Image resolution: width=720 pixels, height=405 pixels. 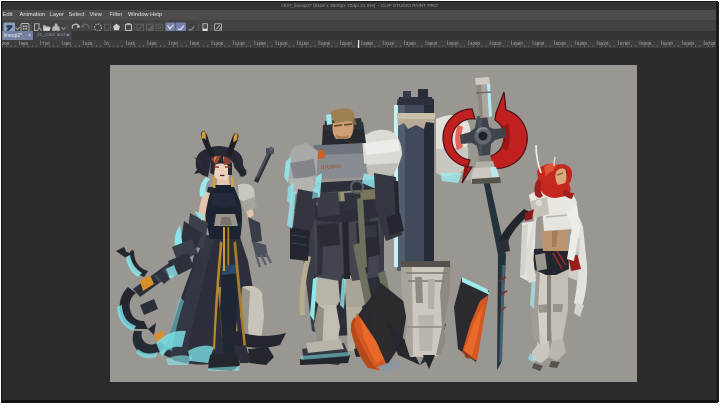 What do you see at coordinates (646, 43) in the screenshot?
I see `svg-text: 6000` at bounding box center [646, 43].